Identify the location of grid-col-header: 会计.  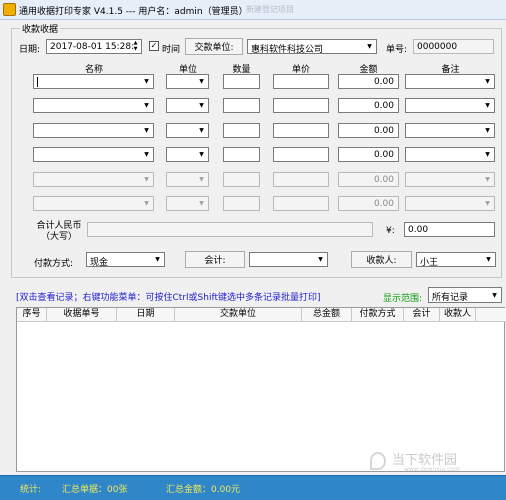
(422, 315).